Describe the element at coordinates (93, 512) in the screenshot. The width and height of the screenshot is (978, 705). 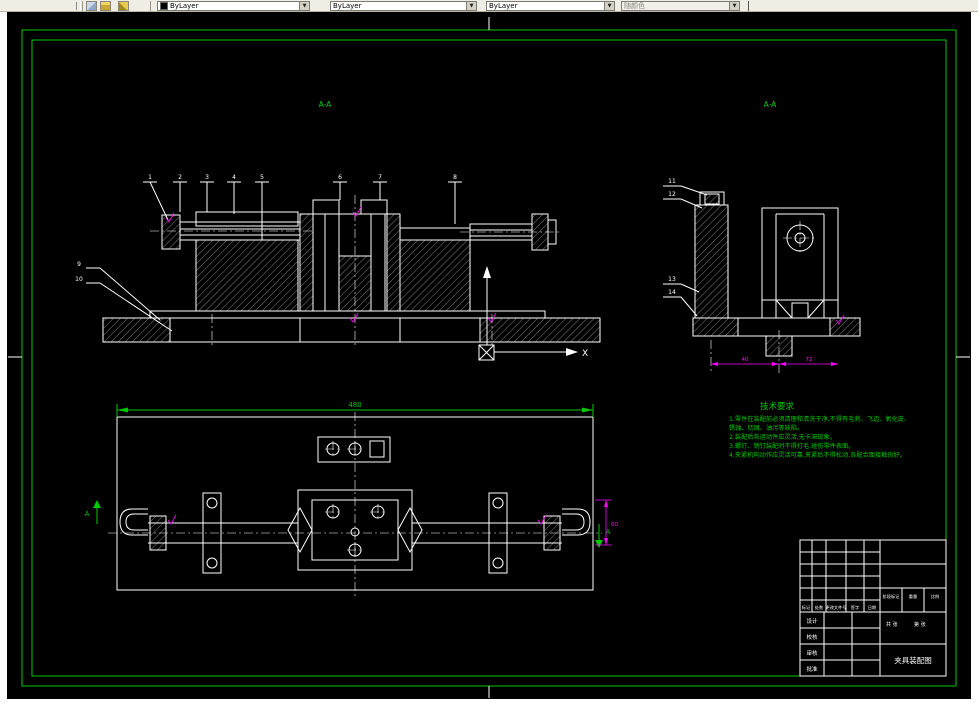
I see `section-arrow-left: A` at that location.